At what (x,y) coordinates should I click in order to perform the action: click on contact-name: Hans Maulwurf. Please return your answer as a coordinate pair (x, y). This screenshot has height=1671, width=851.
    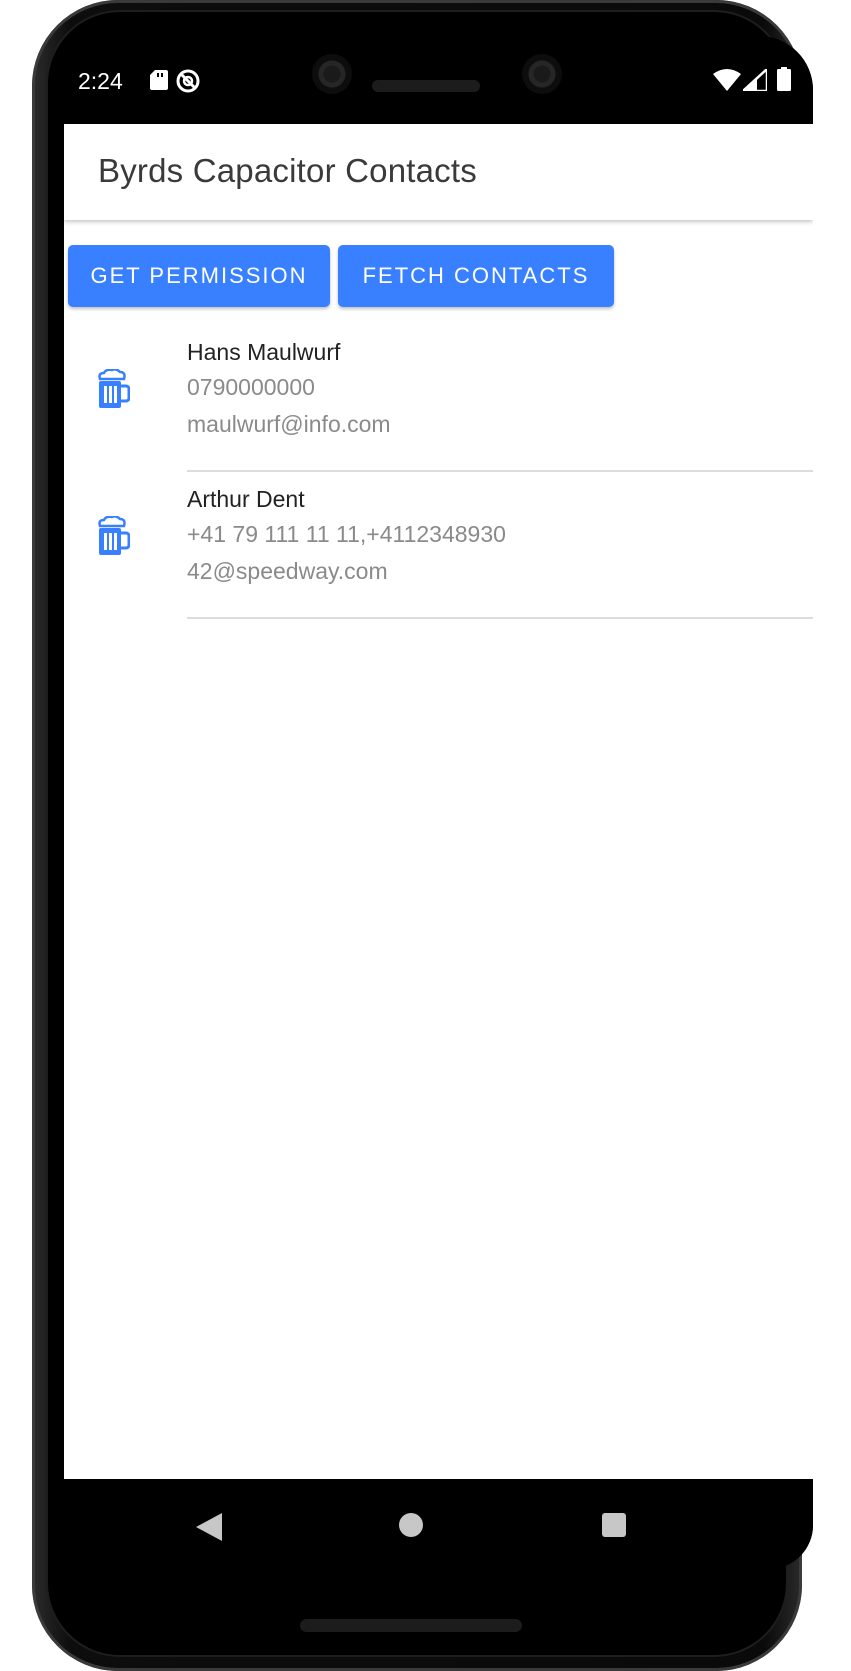
    Looking at the image, I should click on (264, 352).